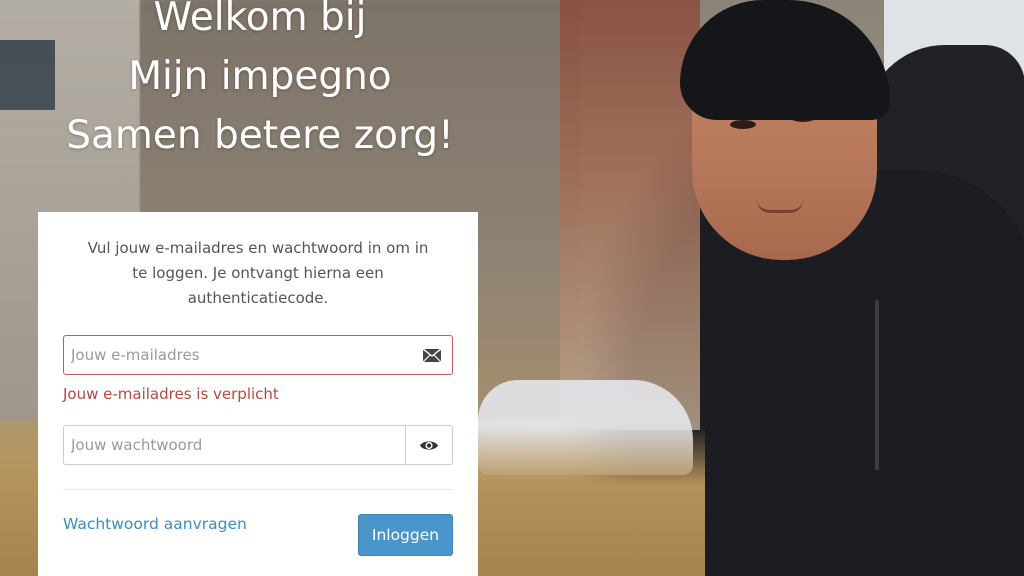 The width and height of the screenshot is (1024, 576). Describe the element at coordinates (428, 445) in the screenshot. I see `eye-icon` at that location.